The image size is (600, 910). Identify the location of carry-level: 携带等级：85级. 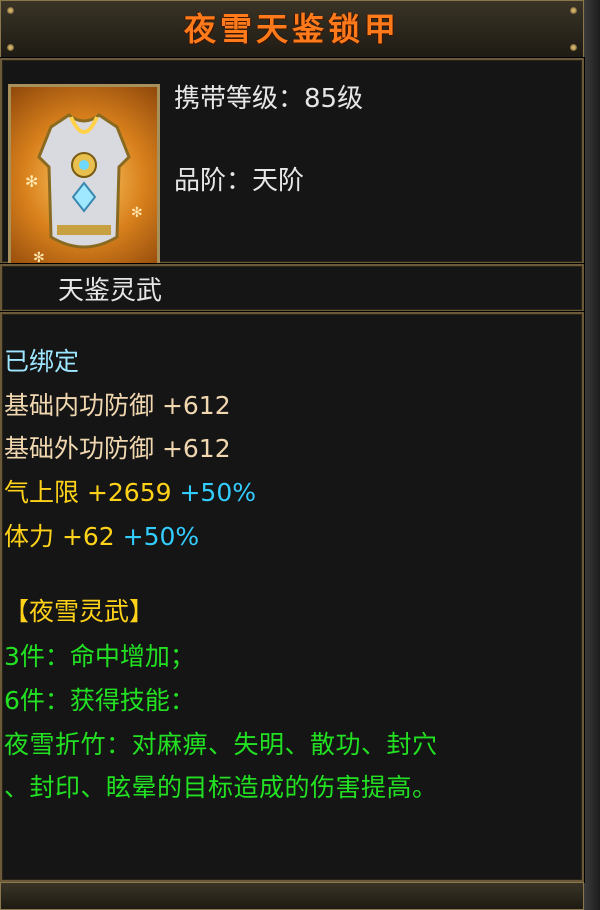
(269, 99).